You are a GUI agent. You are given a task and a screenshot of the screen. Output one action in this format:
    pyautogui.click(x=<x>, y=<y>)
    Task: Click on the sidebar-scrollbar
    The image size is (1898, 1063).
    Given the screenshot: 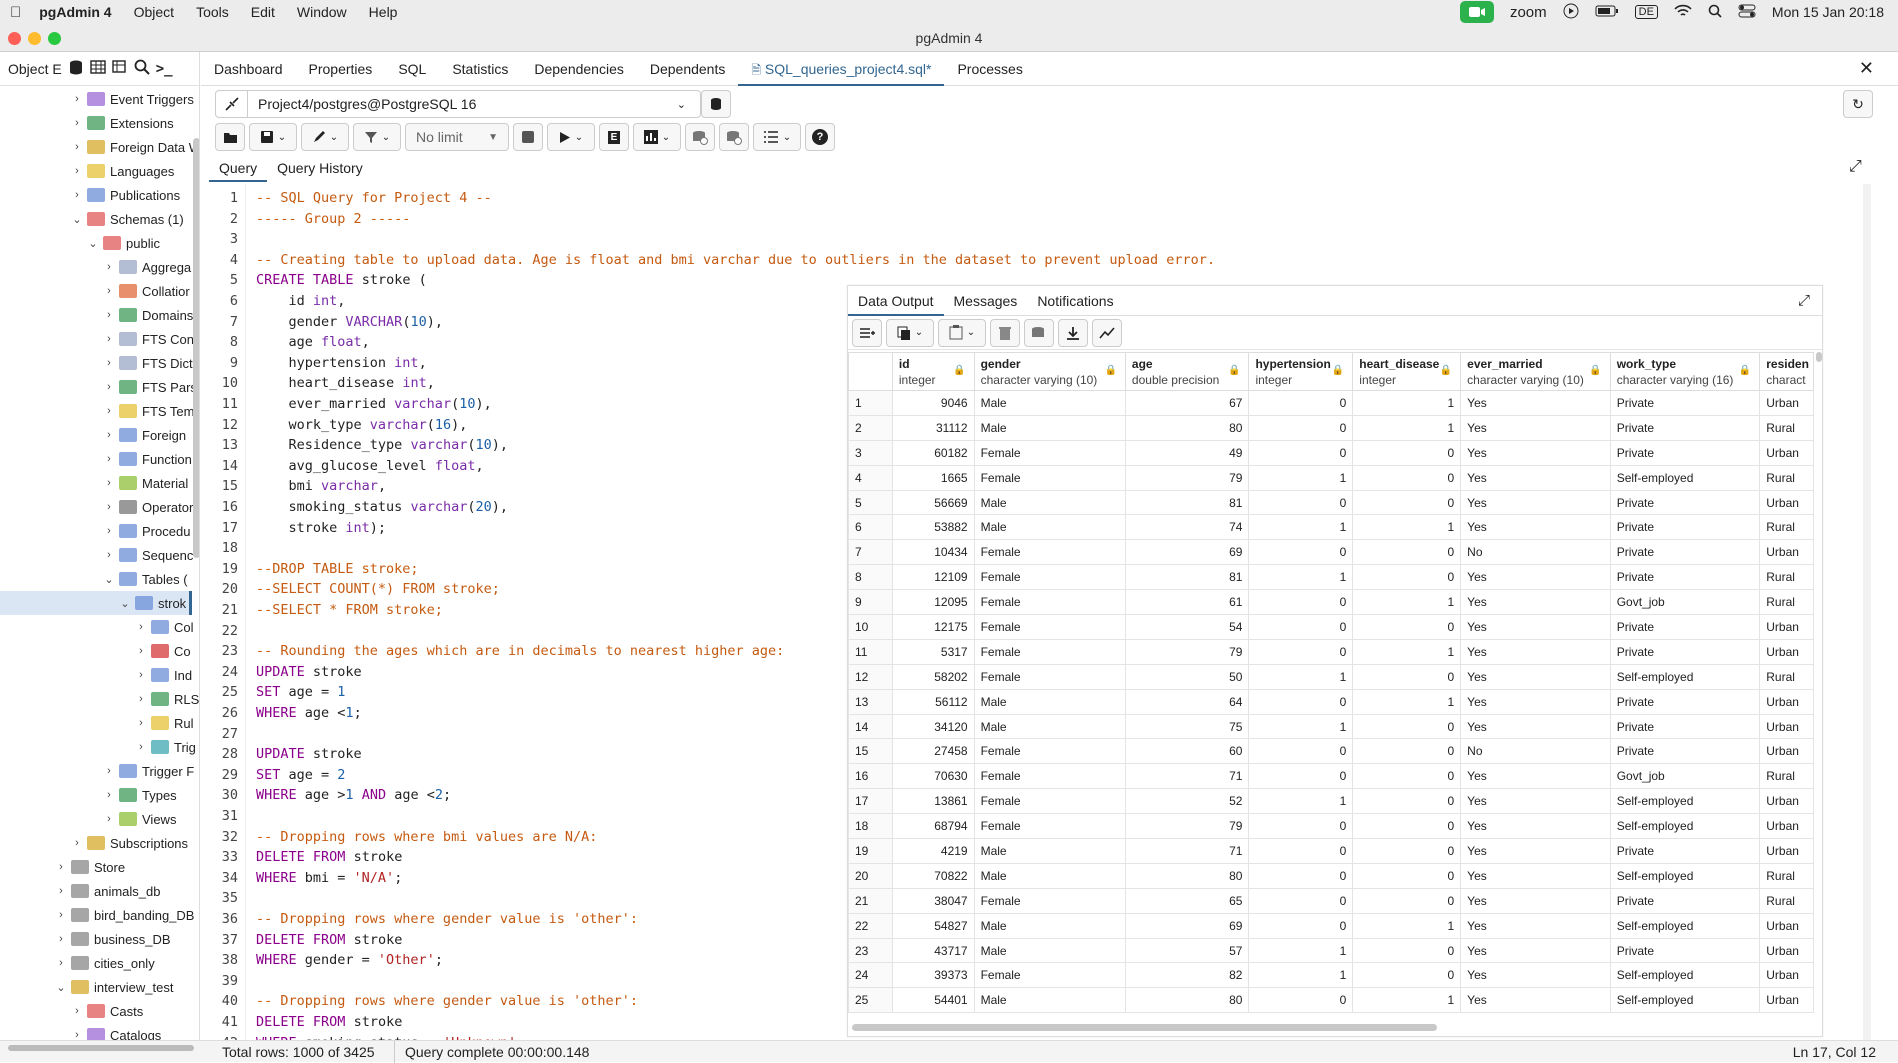 What is the action you would take?
    pyautogui.click(x=196, y=348)
    